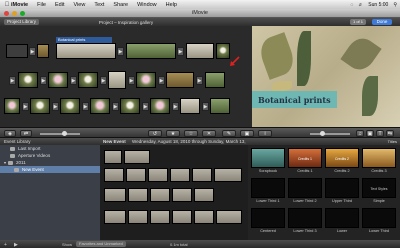  I want to click on menu-help: Help, so click(171, 5).